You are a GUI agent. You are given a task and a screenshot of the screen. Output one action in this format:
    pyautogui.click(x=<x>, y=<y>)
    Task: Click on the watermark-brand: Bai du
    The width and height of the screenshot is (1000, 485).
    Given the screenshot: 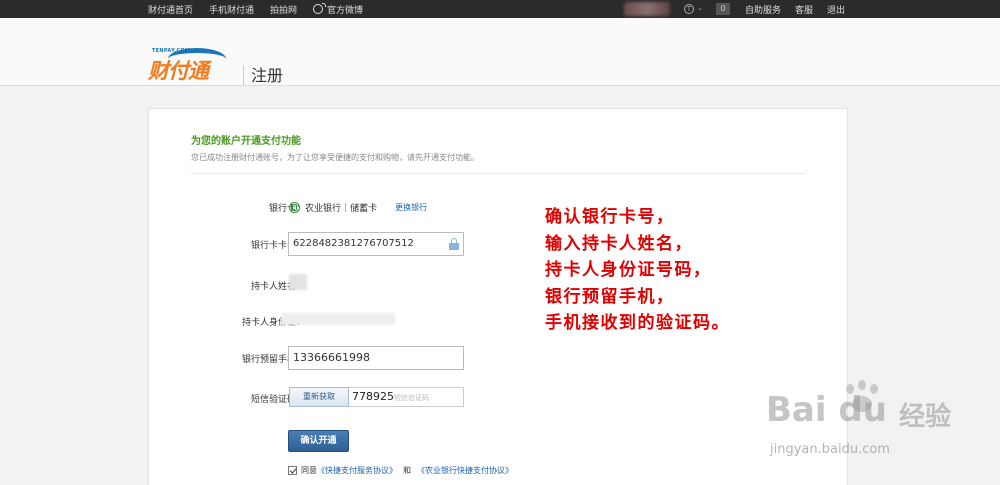 What is the action you would take?
    pyautogui.click(x=826, y=410)
    